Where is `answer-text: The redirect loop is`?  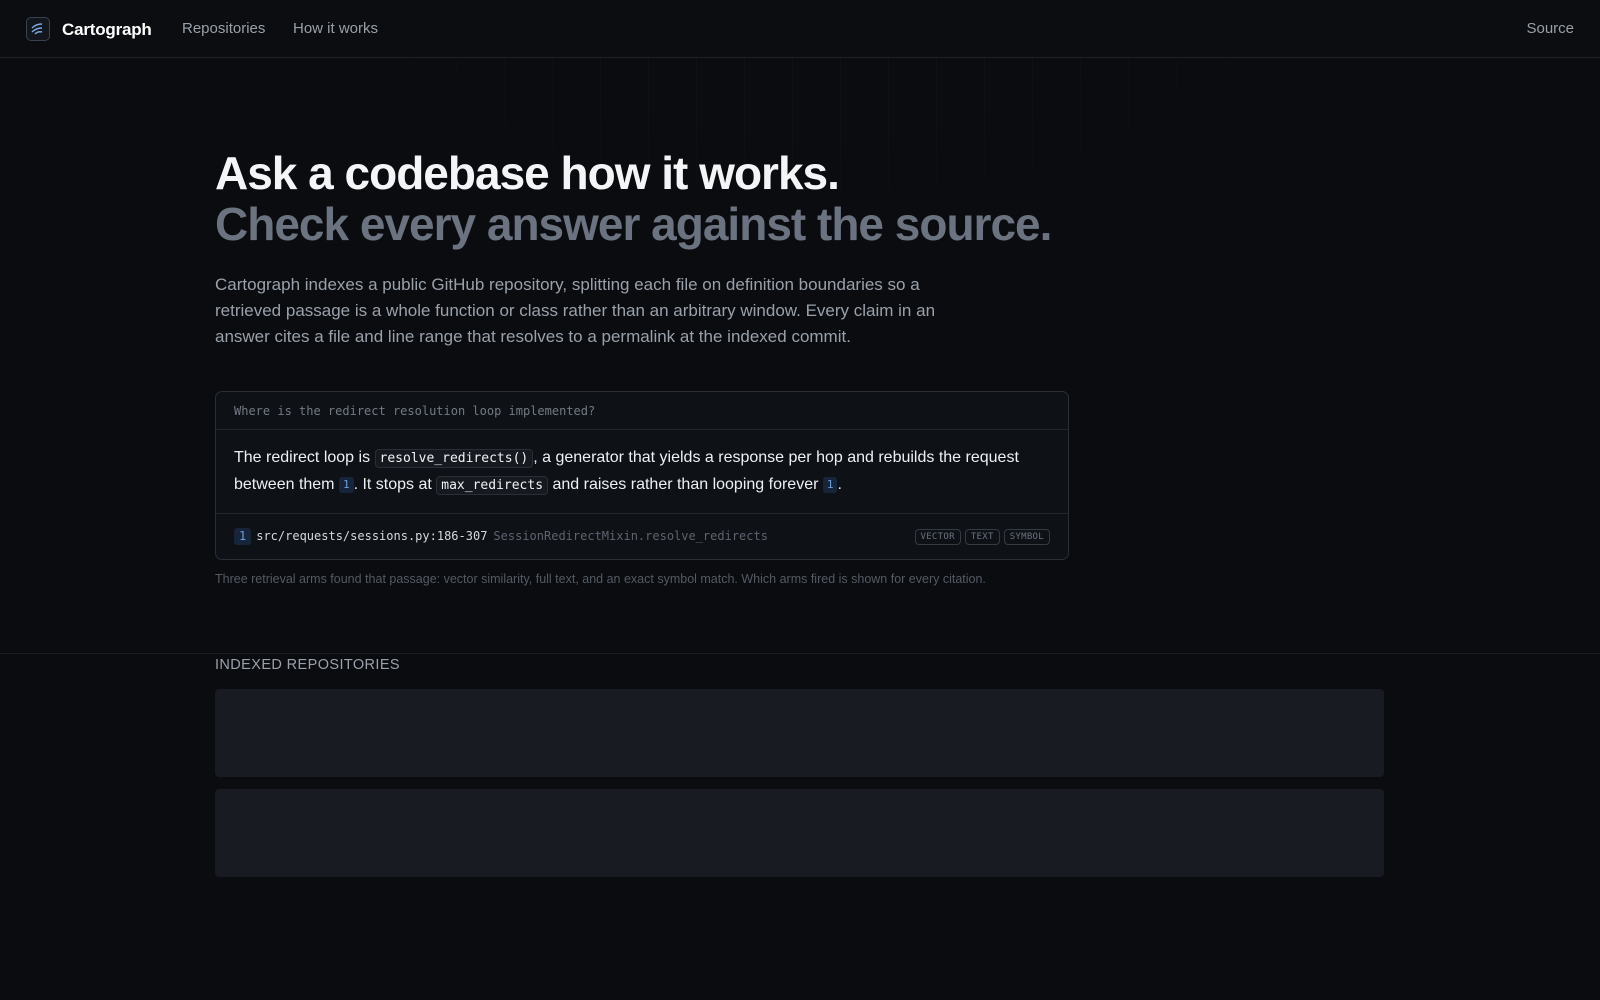 answer-text: The redirect loop is is located at coordinates (304, 457).